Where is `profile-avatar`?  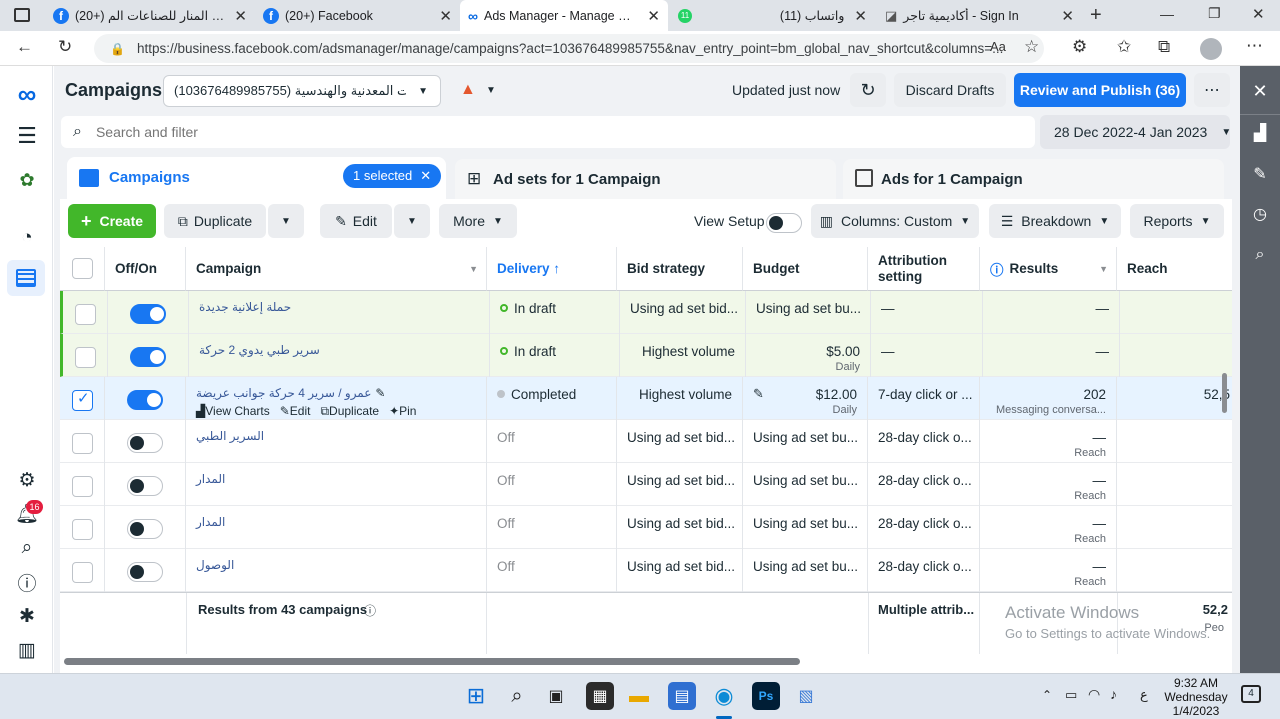
profile-avatar is located at coordinates (1211, 49).